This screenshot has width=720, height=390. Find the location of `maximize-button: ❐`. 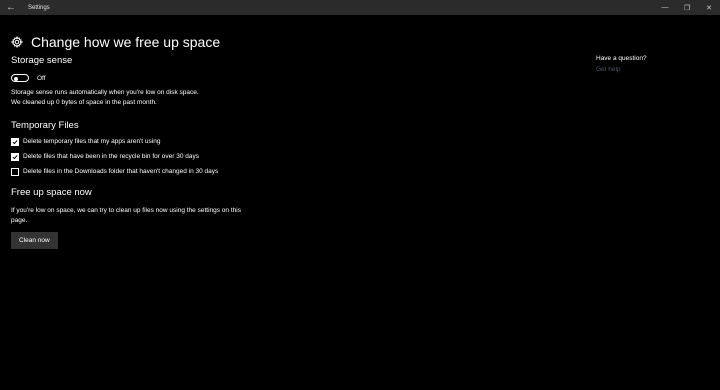

maximize-button: ❐ is located at coordinates (687, 7).